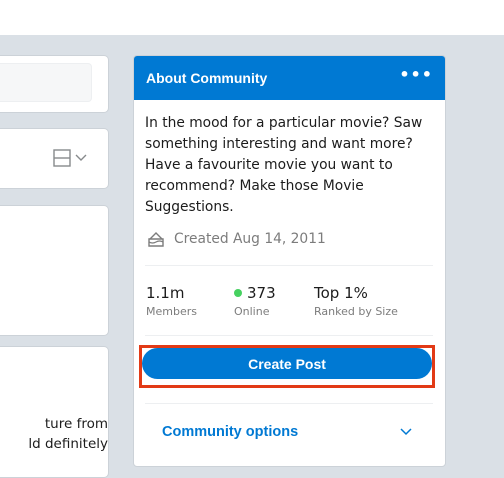 This screenshot has width=504, height=478. I want to click on community-options-toggle: Community options, so click(287, 432).